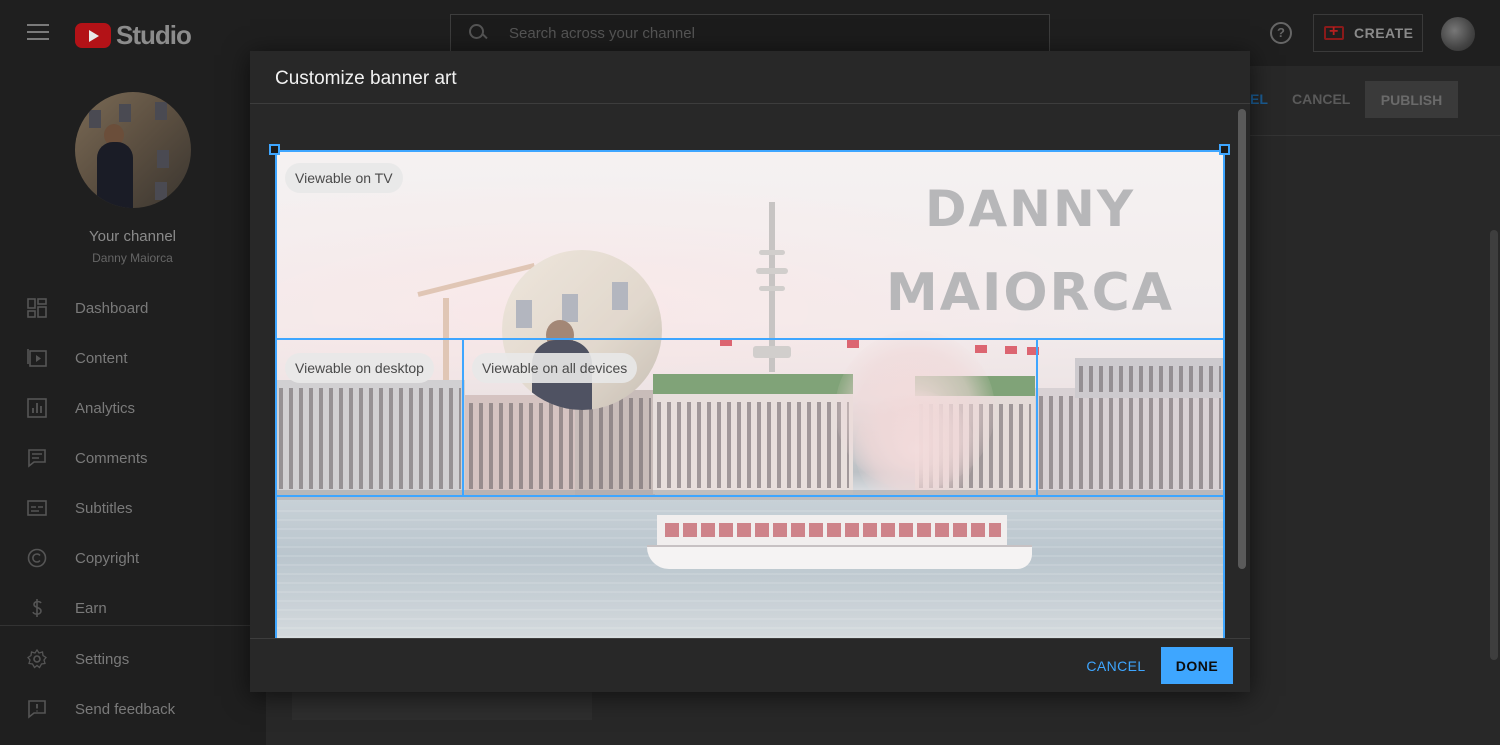 Image resolution: width=1500 pixels, height=745 pixels. What do you see at coordinates (1259, 99) in the screenshot?
I see `background-link: EL` at bounding box center [1259, 99].